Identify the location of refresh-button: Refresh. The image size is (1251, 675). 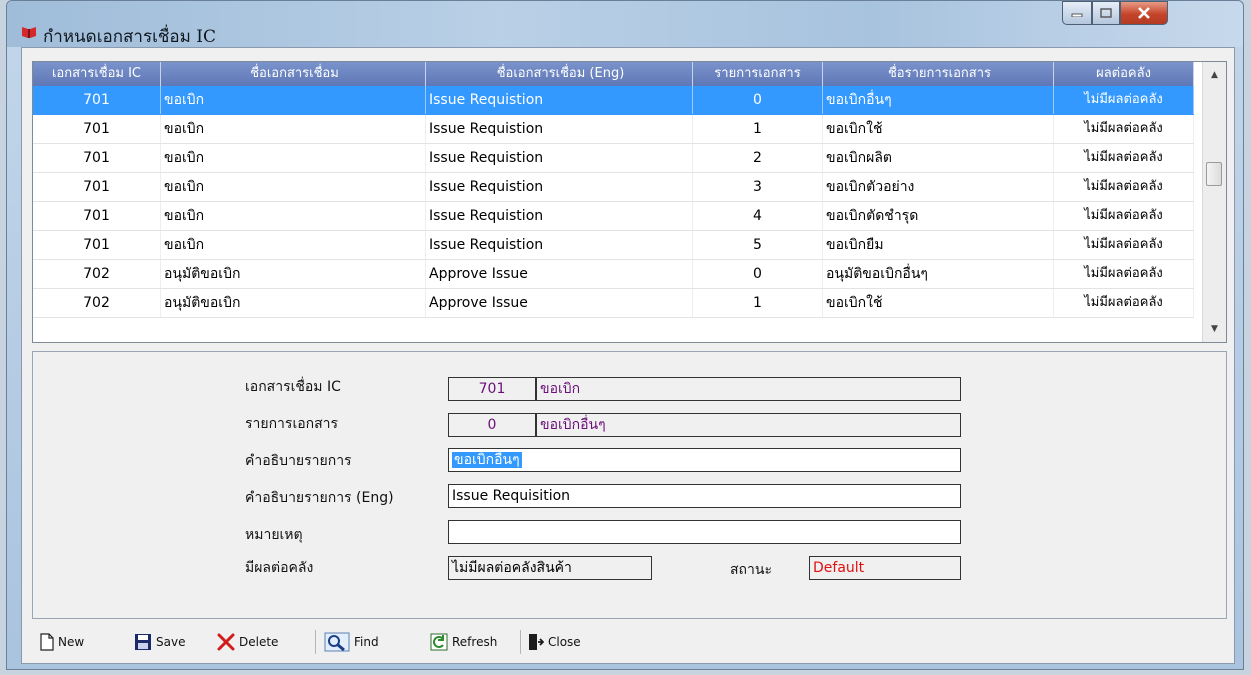
(463, 642).